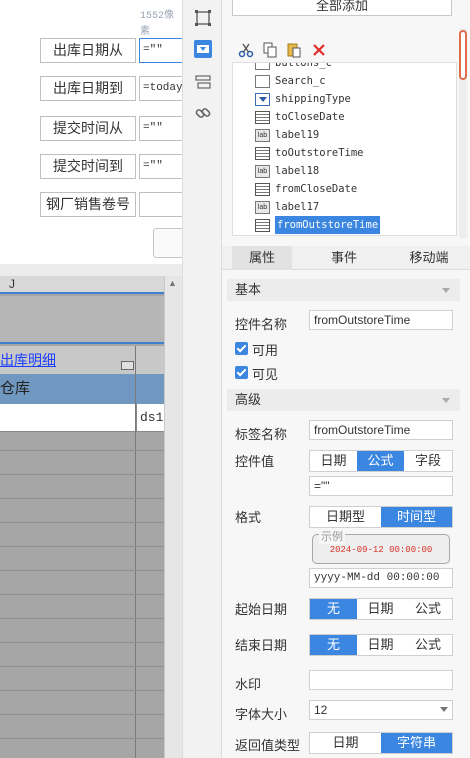 This screenshot has height=758, width=470. Describe the element at coordinates (203, 82) in the screenshot. I see `layout-icon` at that location.